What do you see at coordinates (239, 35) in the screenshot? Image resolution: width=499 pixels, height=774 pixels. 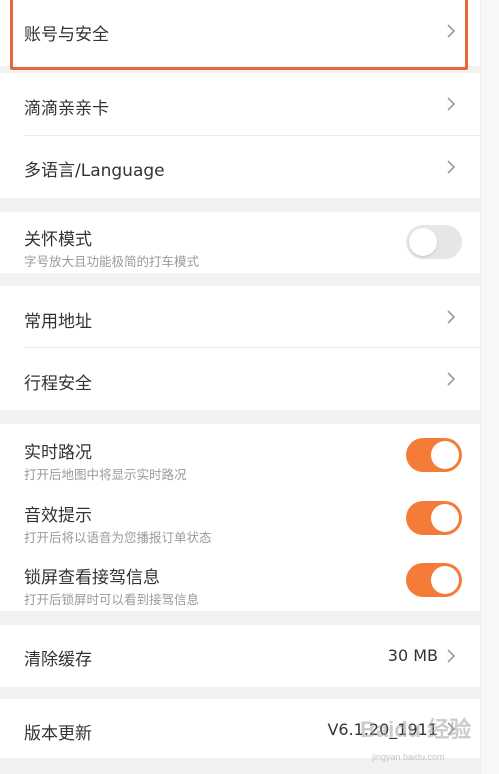 I see `highlight-box` at bounding box center [239, 35].